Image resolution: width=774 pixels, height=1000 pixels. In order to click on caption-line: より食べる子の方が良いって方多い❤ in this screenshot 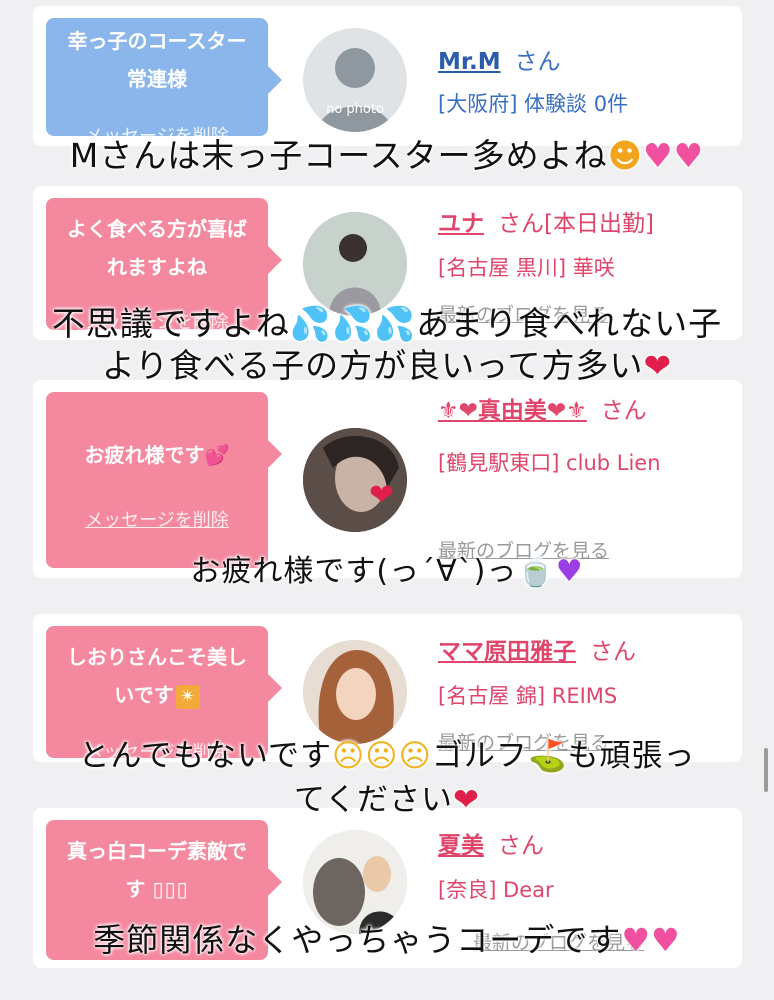, I will do `click(387, 365)`.